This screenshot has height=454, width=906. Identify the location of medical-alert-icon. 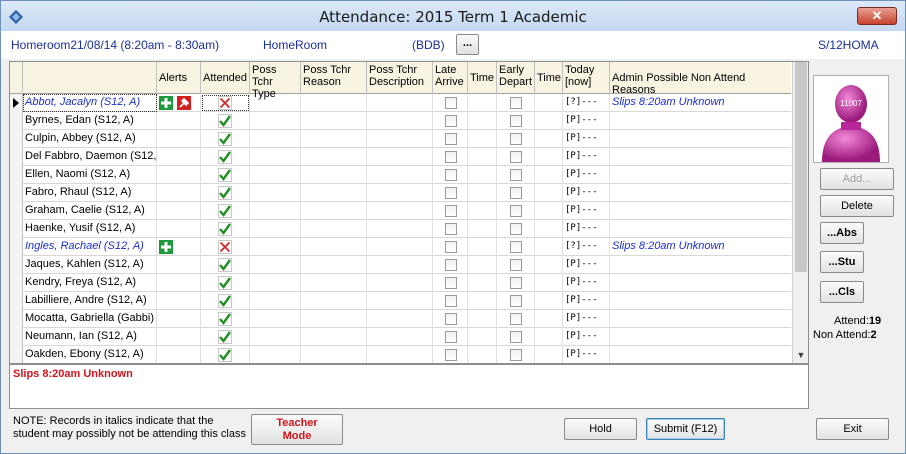
(166, 247).